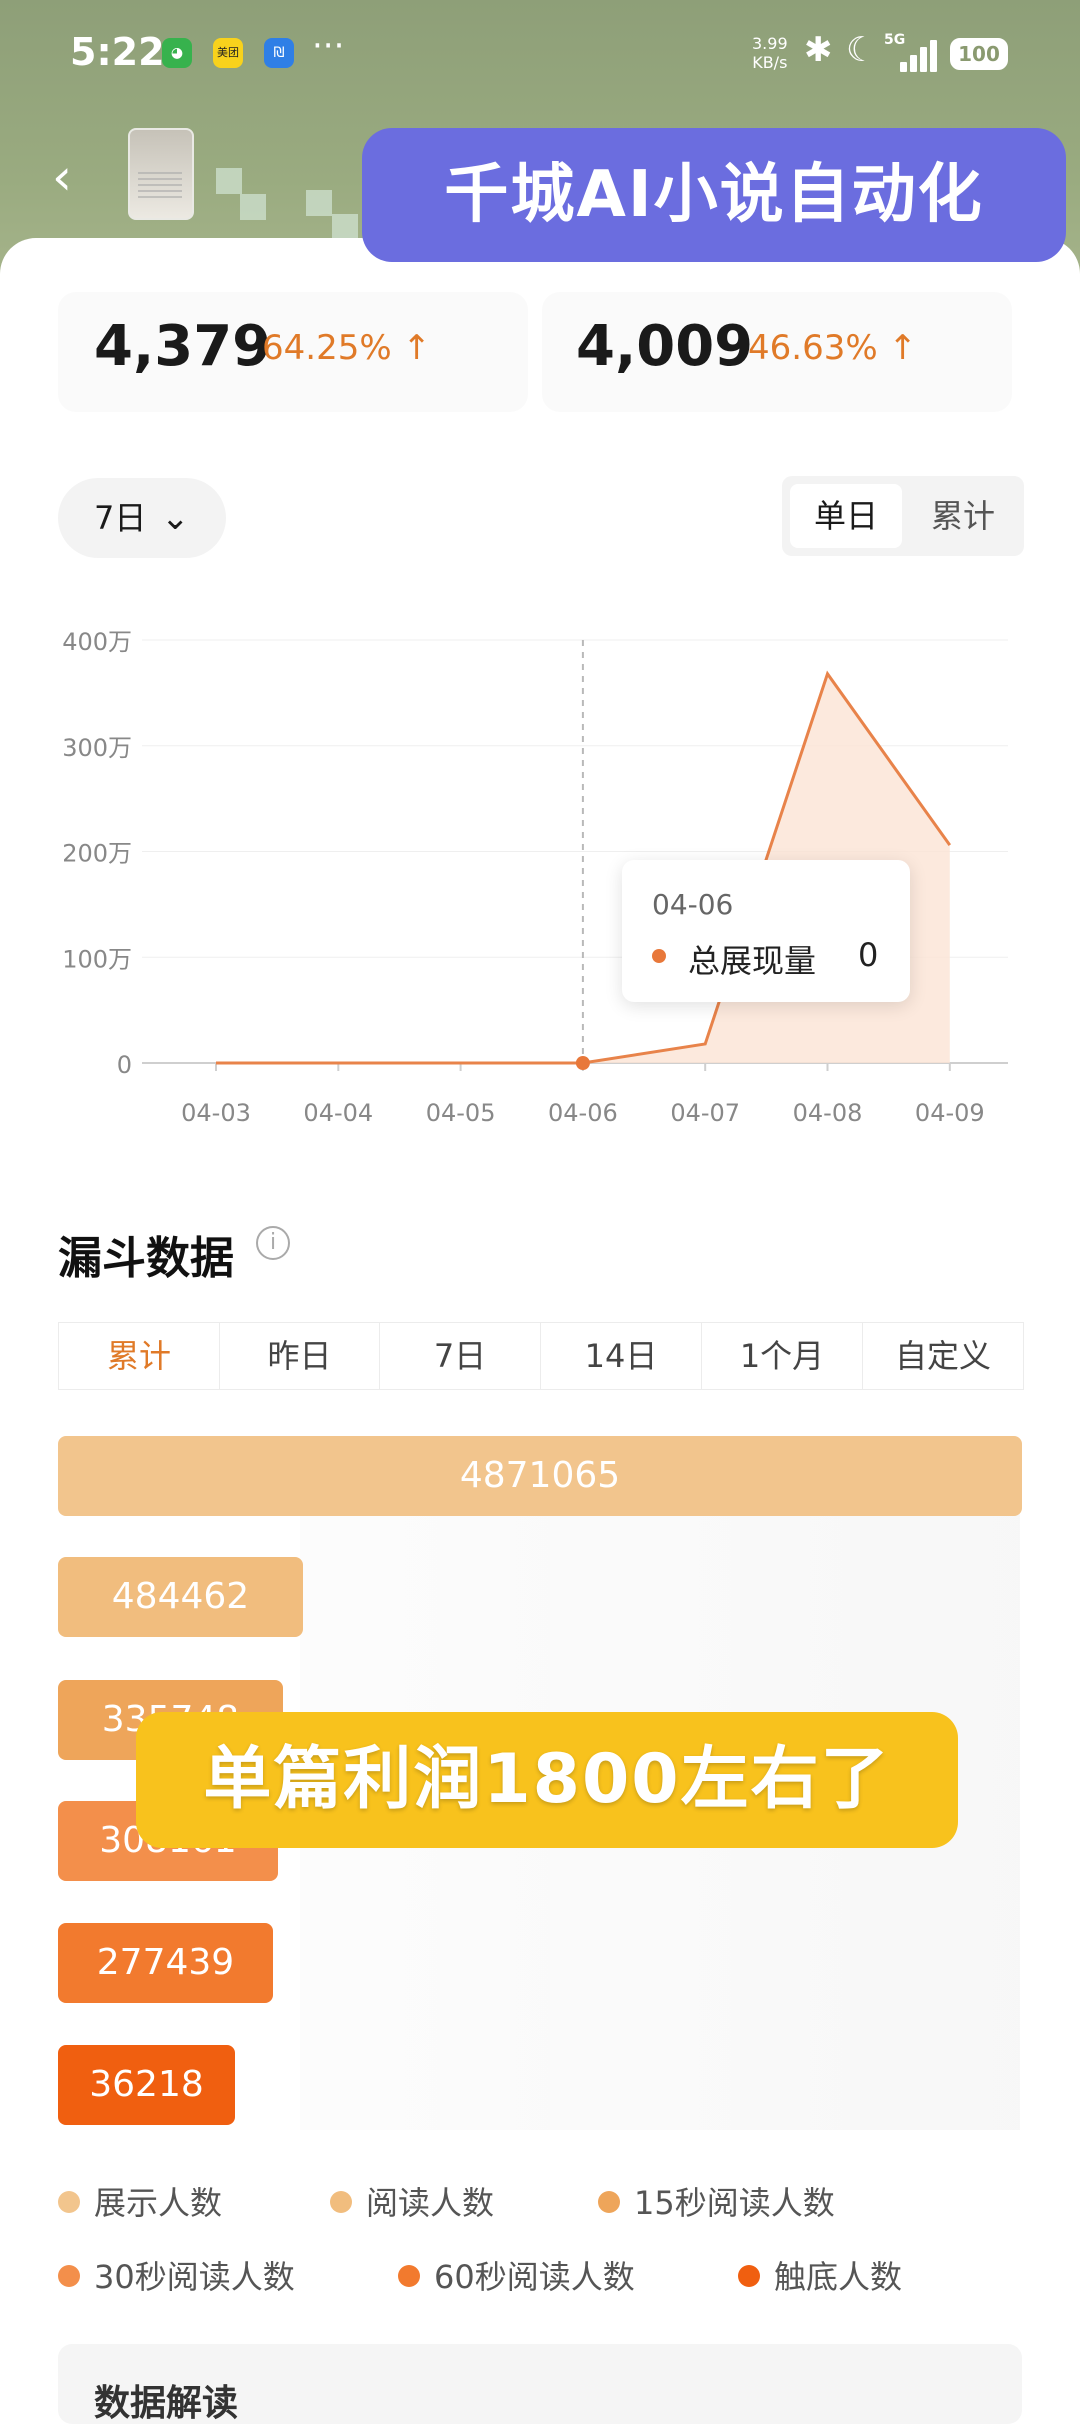  Describe the element at coordinates (547, 1780) in the screenshot. I see `overlay-sticker: 单篇利润1800左右了` at that location.